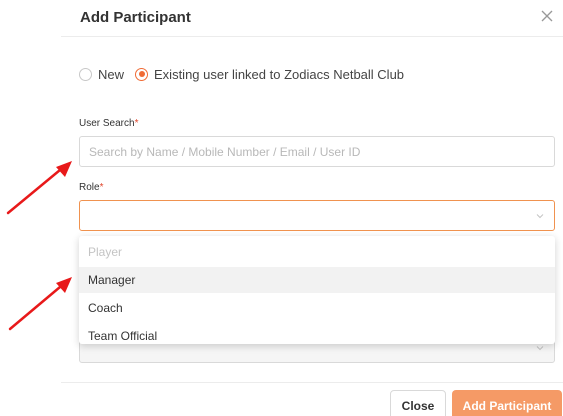  What do you see at coordinates (312, 18) in the screenshot?
I see `dialog-header: Add Participant` at bounding box center [312, 18].